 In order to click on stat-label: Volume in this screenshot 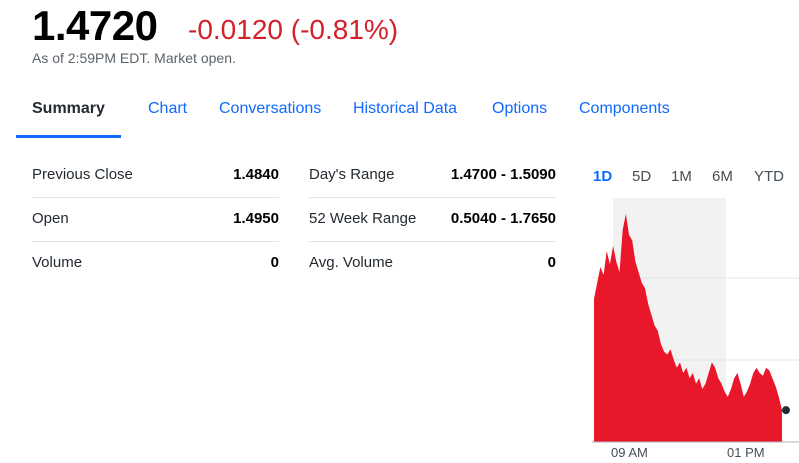, I will do `click(57, 262)`.